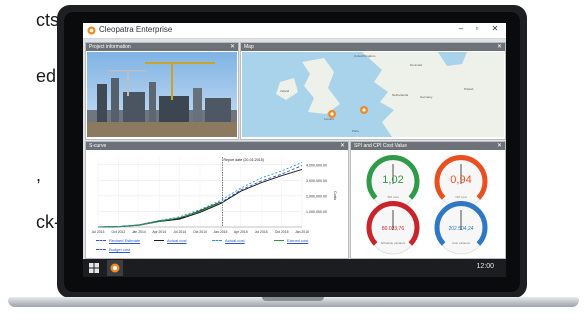  What do you see at coordinates (241, 232) in the screenshot?
I see `x-tick-label: Apr 2015` at bounding box center [241, 232].